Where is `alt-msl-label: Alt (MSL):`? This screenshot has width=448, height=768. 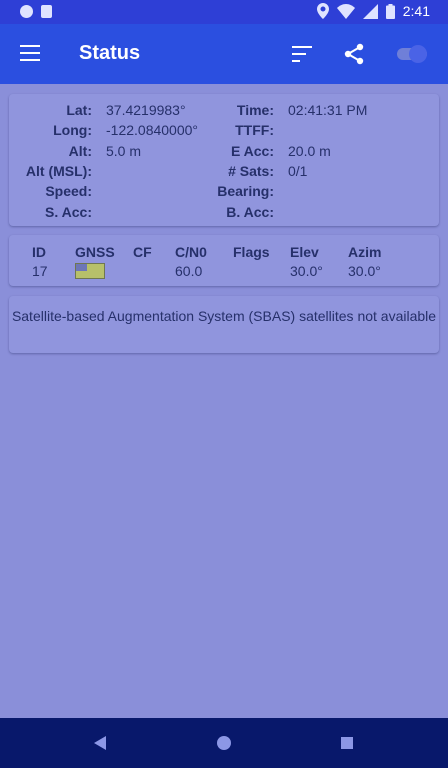 alt-msl-label: Alt (MSL): is located at coordinates (58, 171).